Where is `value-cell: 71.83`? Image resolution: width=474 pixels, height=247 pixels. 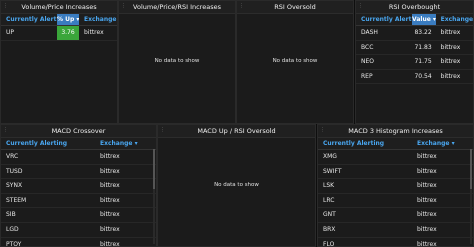 value-cell: 71.83 is located at coordinates (423, 47).